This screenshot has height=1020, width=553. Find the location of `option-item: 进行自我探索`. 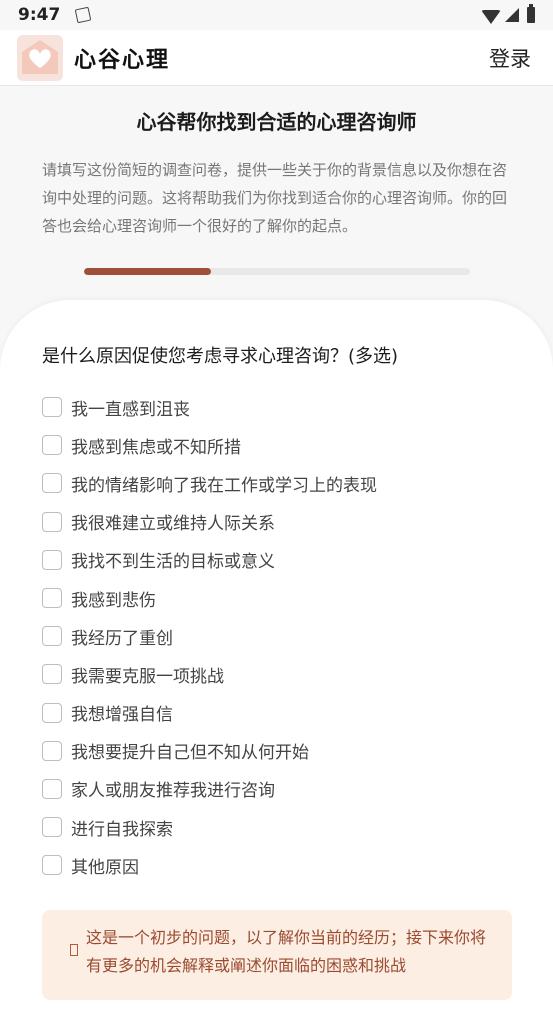

option-item: 进行自我探索 is located at coordinates (277, 827).